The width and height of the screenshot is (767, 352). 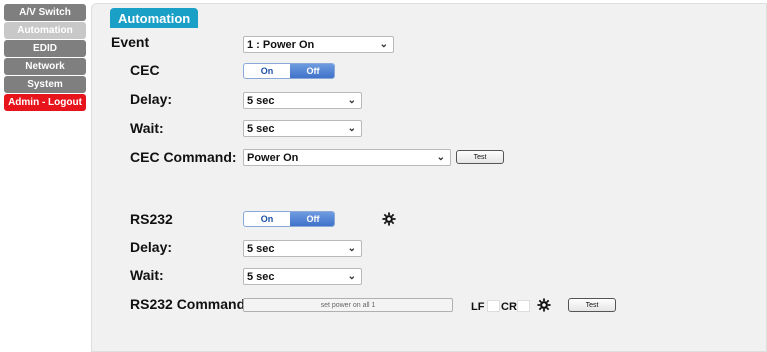 What do you see at coordinates (45, 48) in the screenshot?
I see `sidebar-item-edid: EDID` at bounding box center [45, 48].